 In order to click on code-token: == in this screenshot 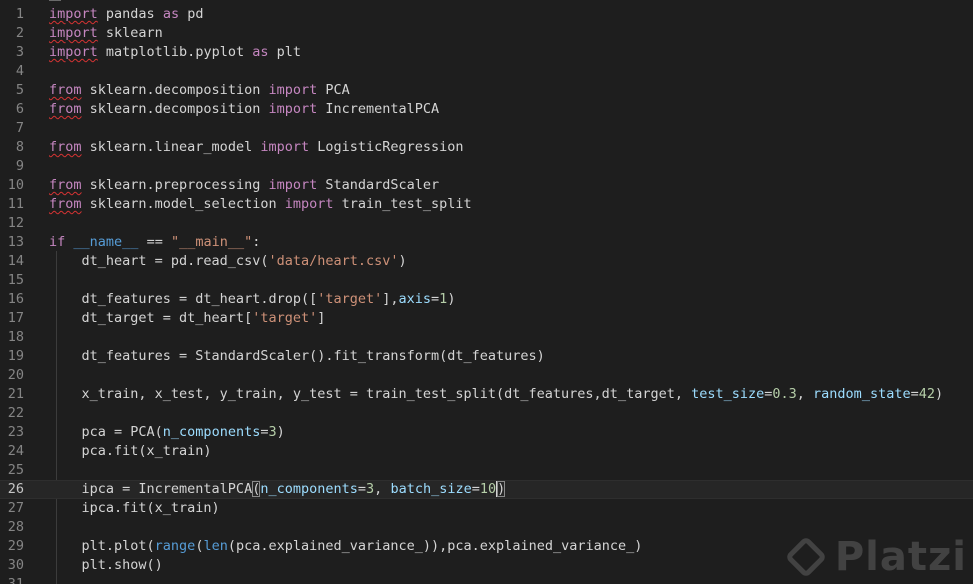, I will do `click(154, 242)`.